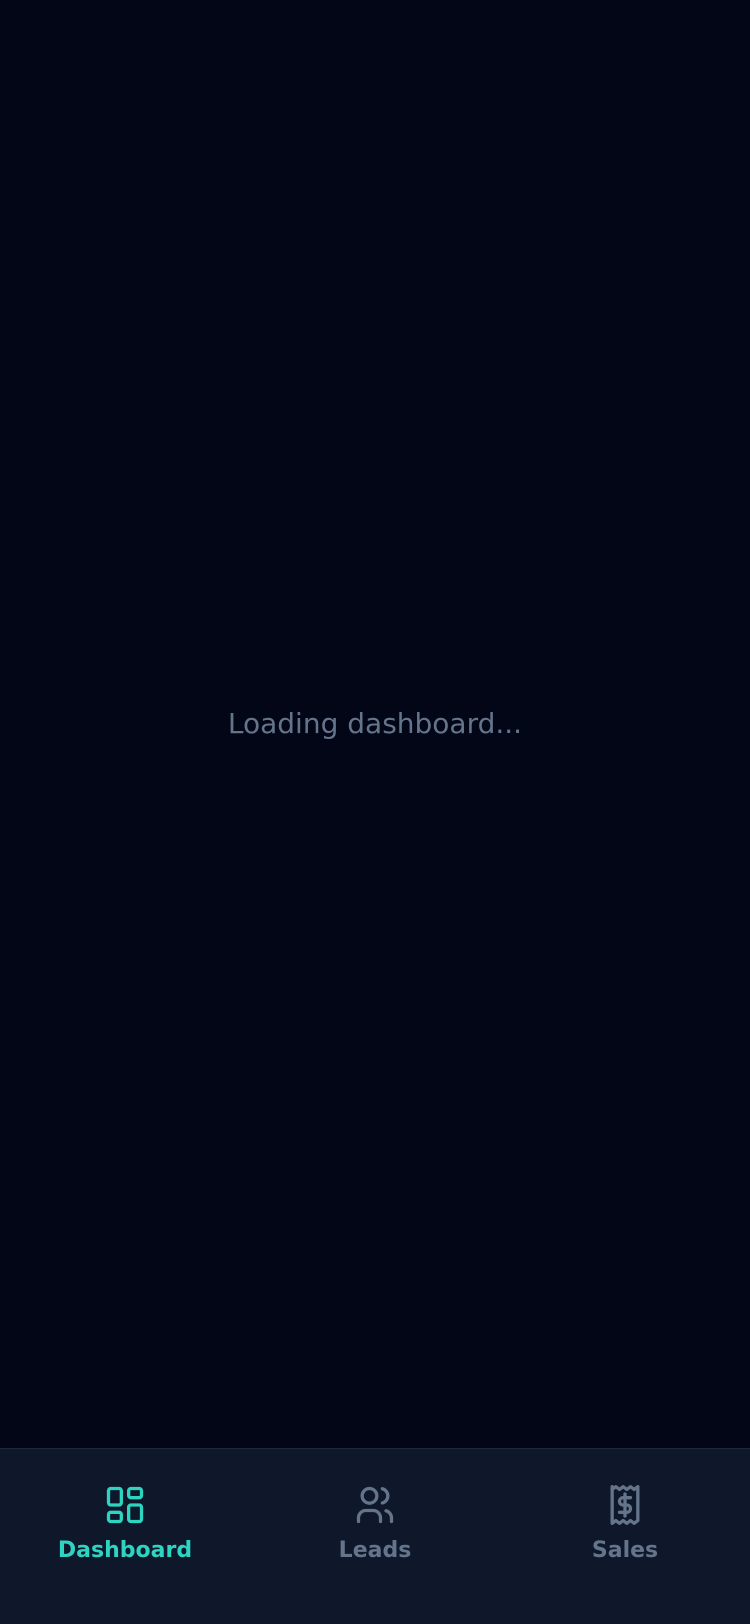 The image size is (750, 1624). Describe the element at coordinates (375, 1550) in the screenshot. I see `tab-leads-label: Leads` at that location.